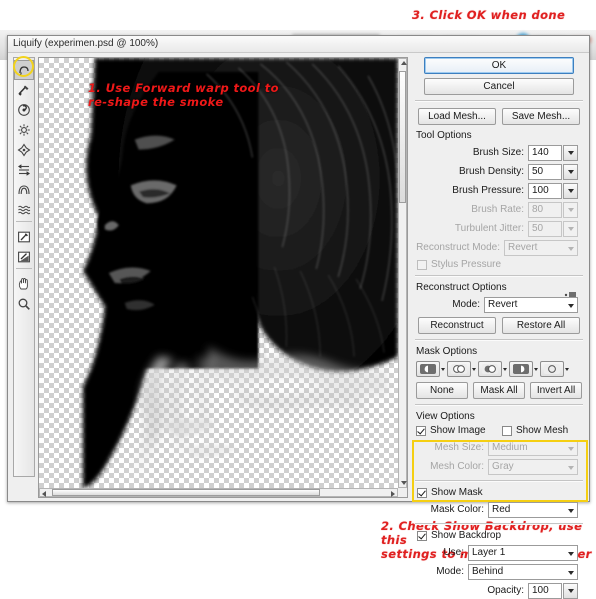 This screenshot has width=596, height=599. I want to click on turbulence-tool, so click(24, 210).